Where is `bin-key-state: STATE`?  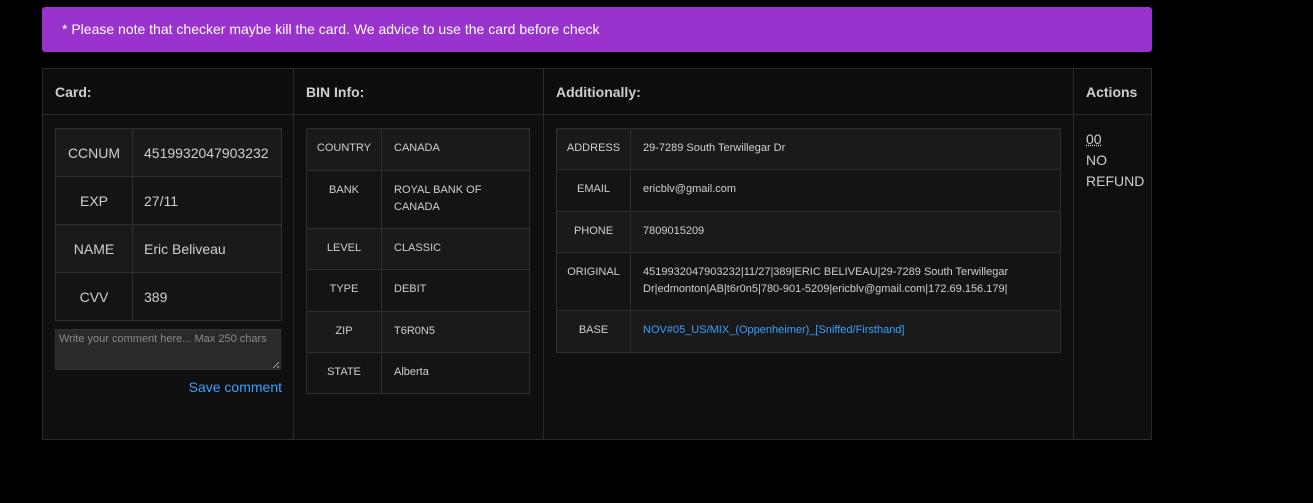
bin-key-state: STATE is located at coordinates (344, 373).